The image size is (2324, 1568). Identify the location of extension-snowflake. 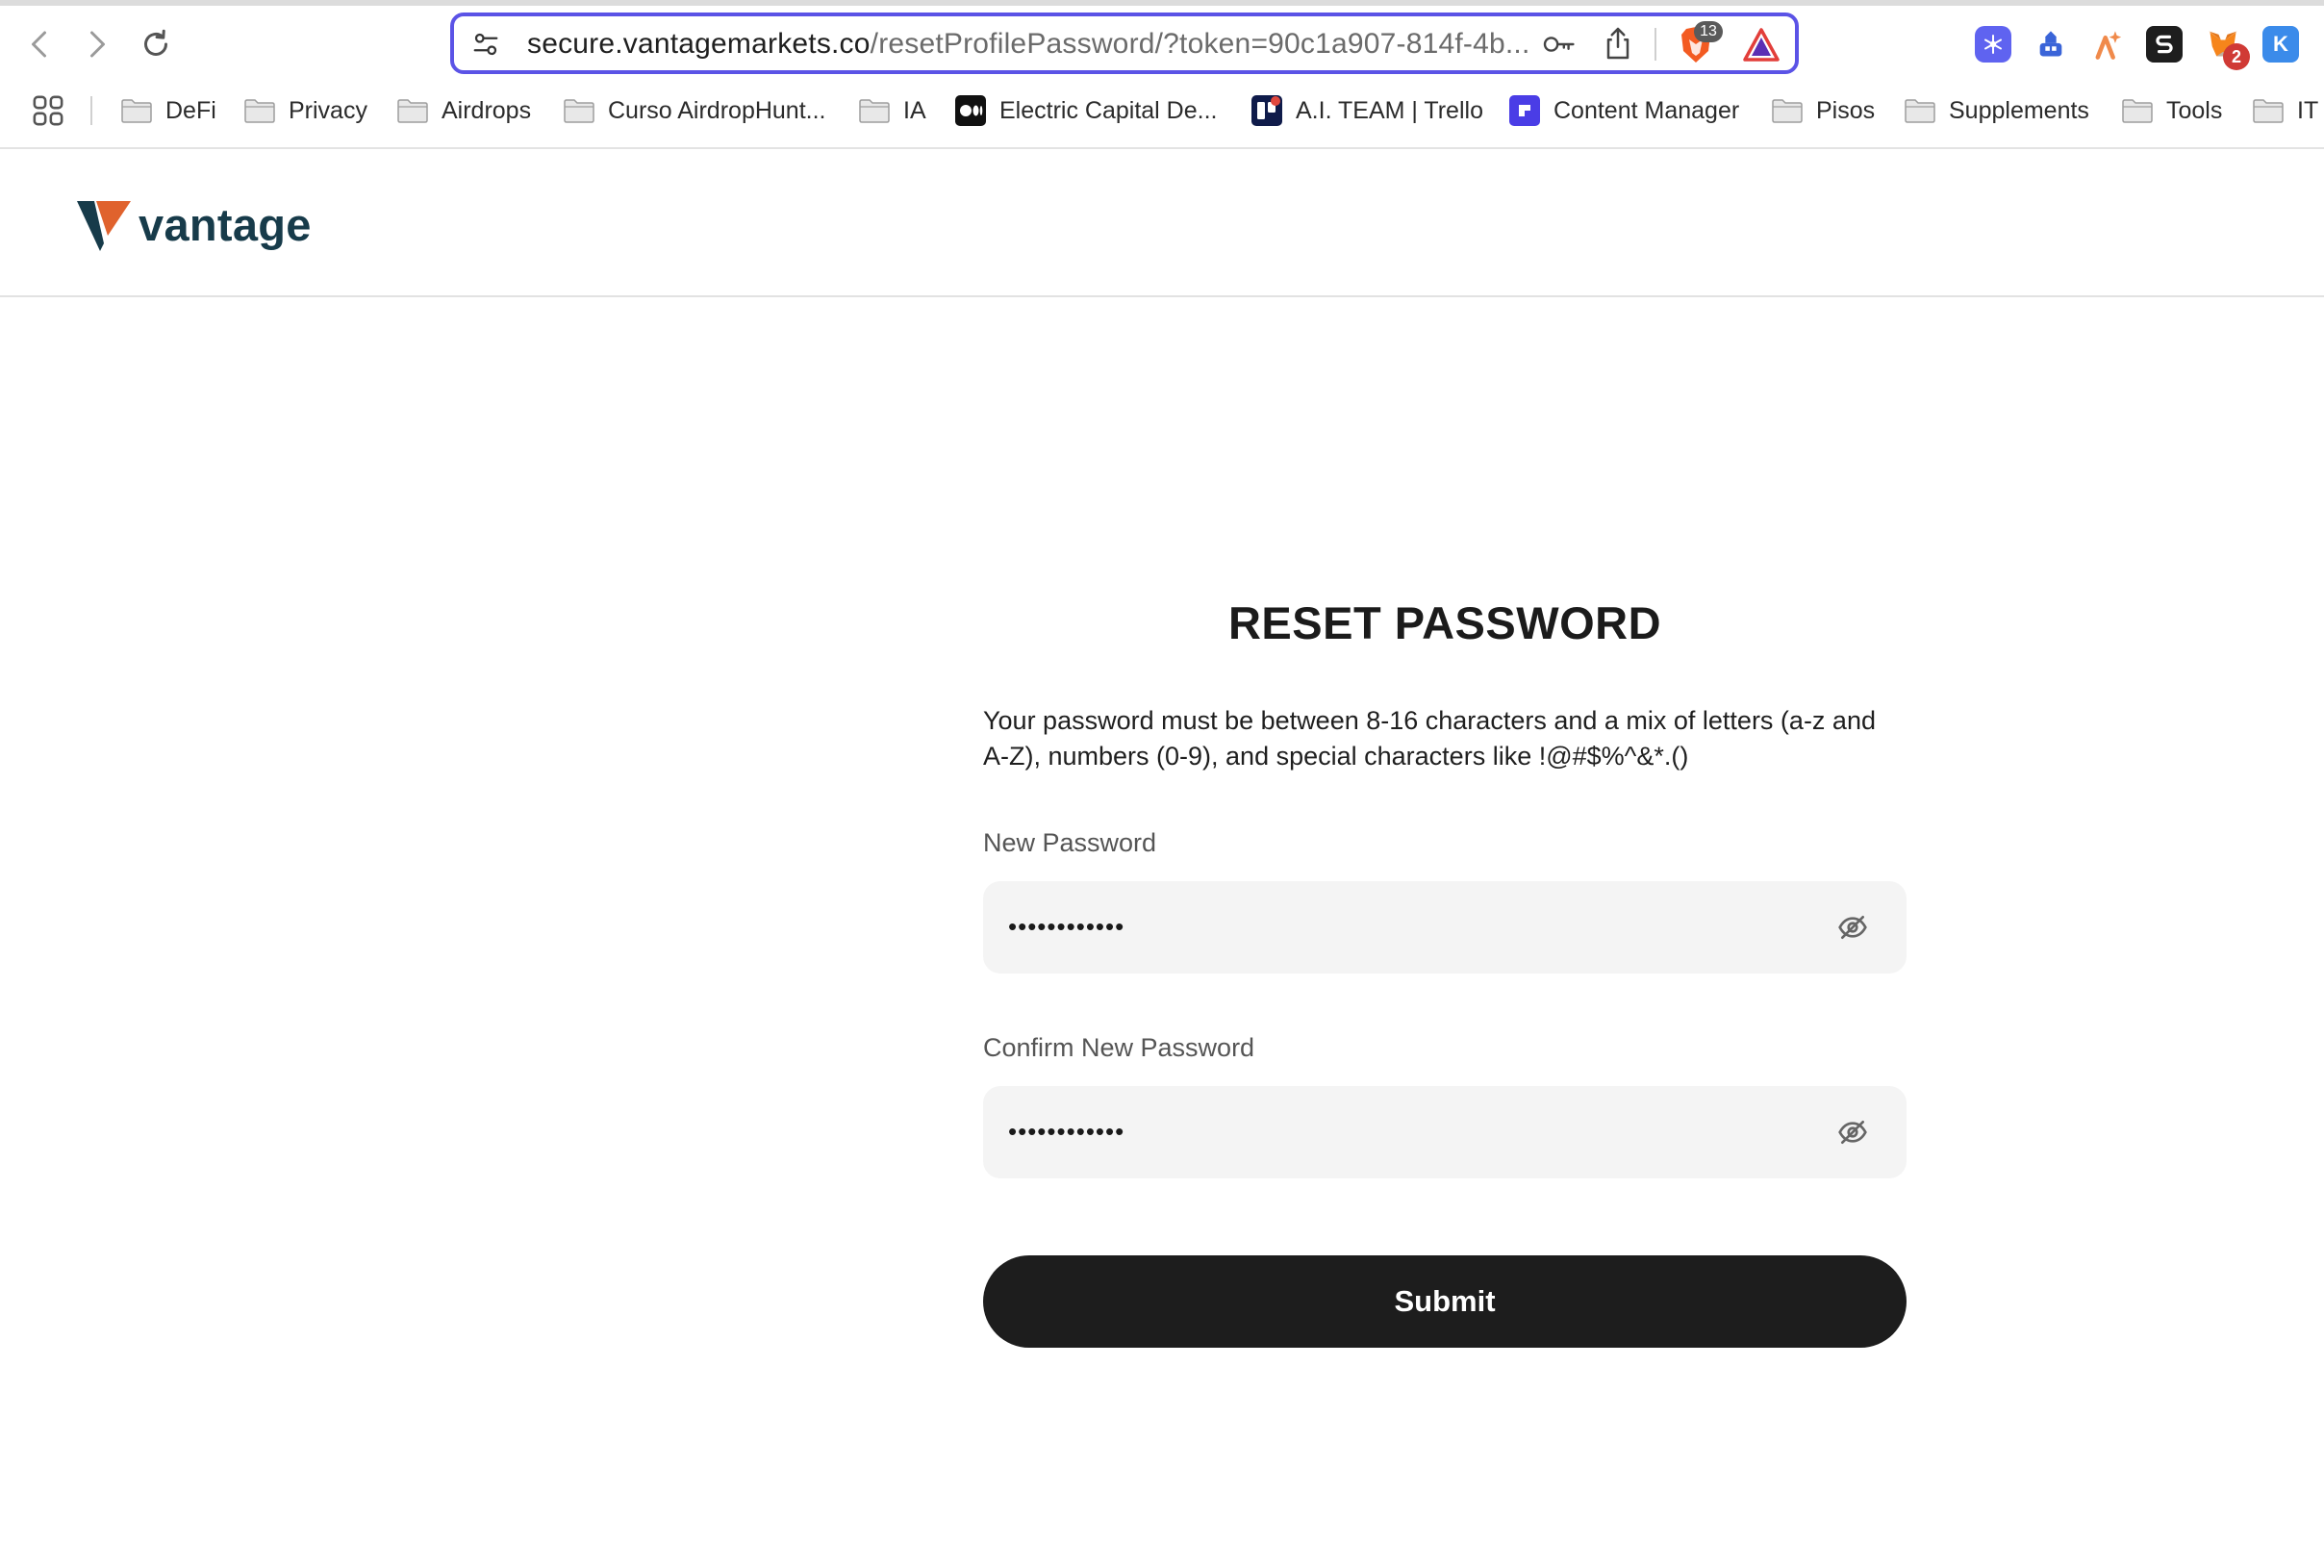
(1993, 44).